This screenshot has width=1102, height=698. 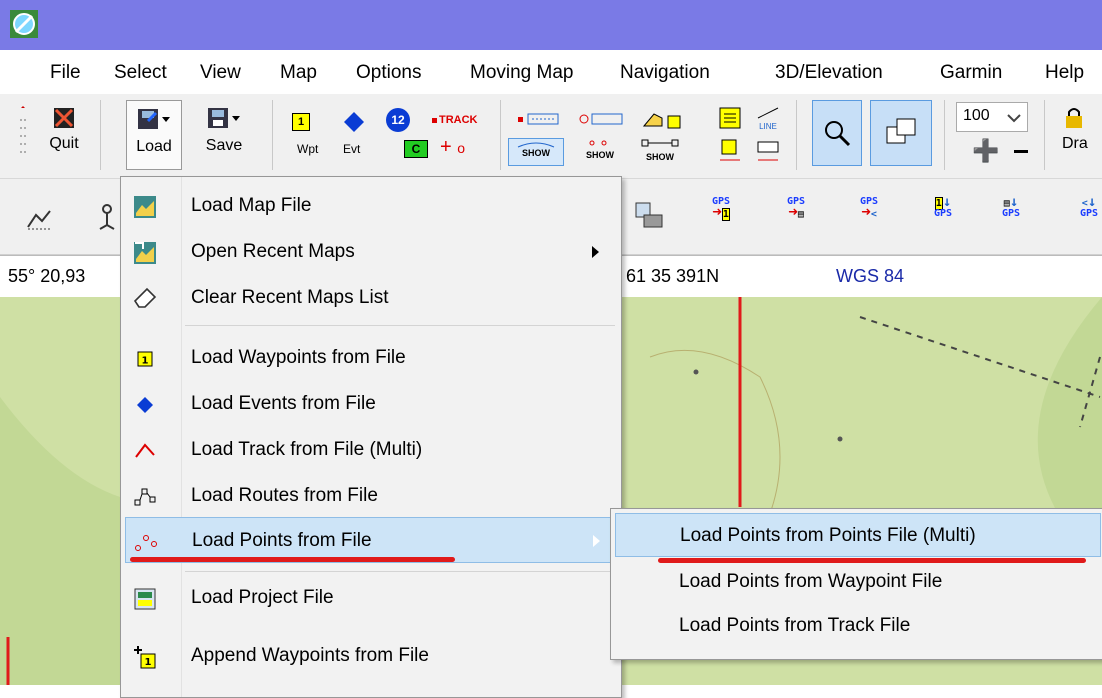 I want to click on menu-item-load-track: Load Track from File (Multi), so click(x=371, y=450).